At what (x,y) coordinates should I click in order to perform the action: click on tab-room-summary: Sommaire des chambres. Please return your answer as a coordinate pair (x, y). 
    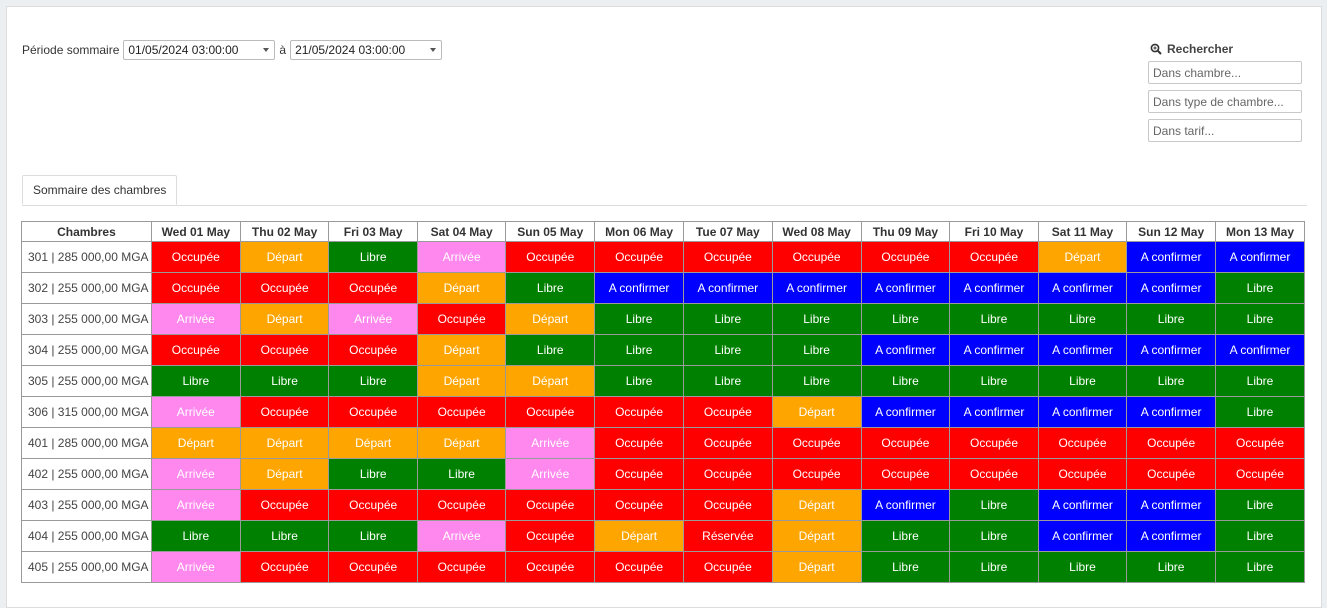
    Looking at the image, I should click on (100, 190).